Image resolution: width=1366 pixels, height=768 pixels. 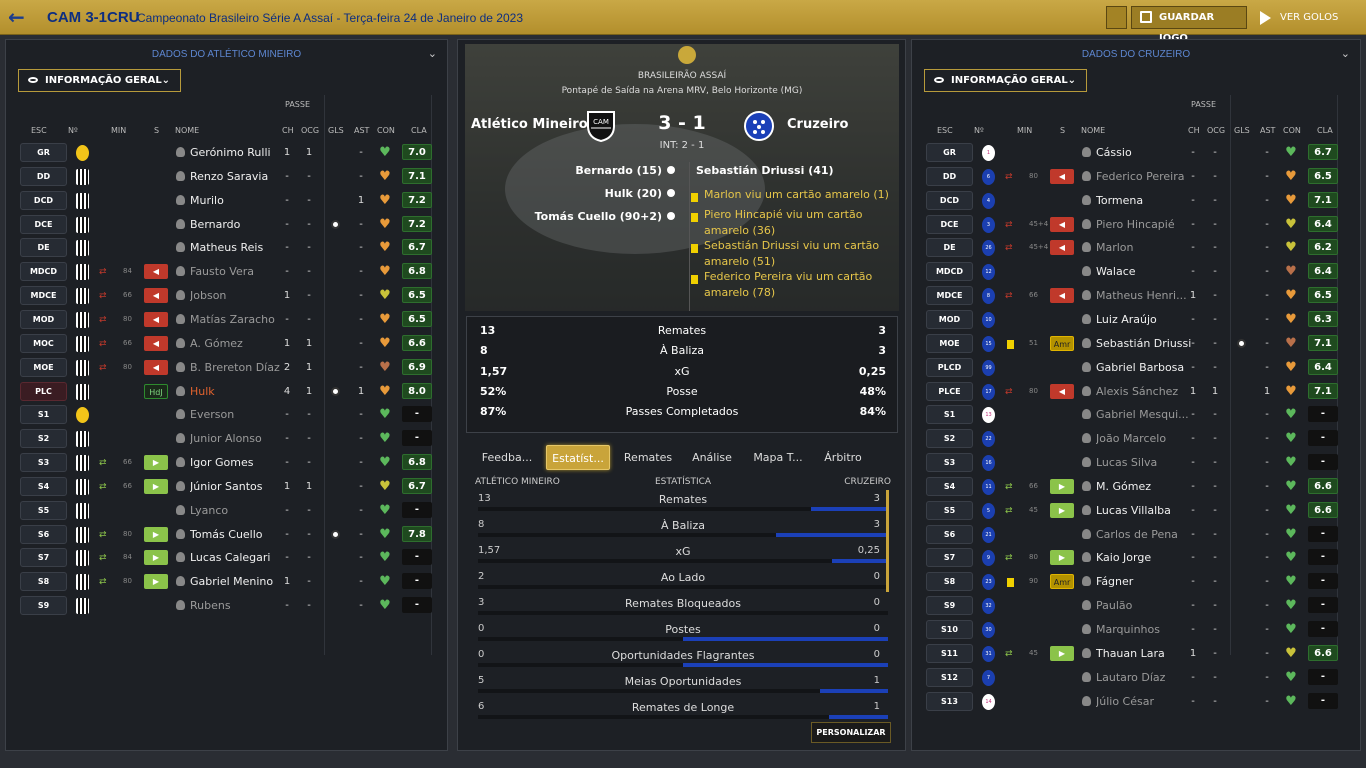 What do you see at coordinates (226, 535) in the screenshot?
I see `player-row: S6 ⇄ 80 ▶ Tomás Cuello - - - ♥ 7.8` at bounding box center [226, 535].